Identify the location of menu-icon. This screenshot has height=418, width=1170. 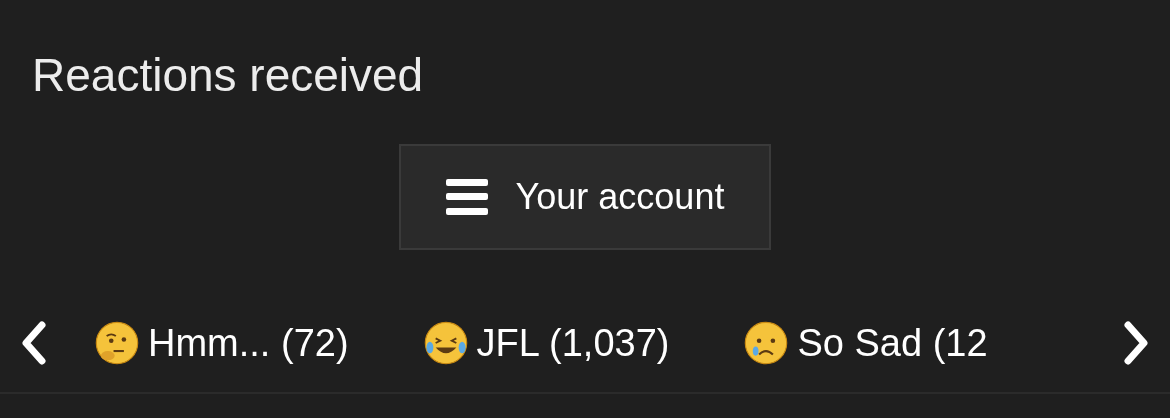
(466, 197).